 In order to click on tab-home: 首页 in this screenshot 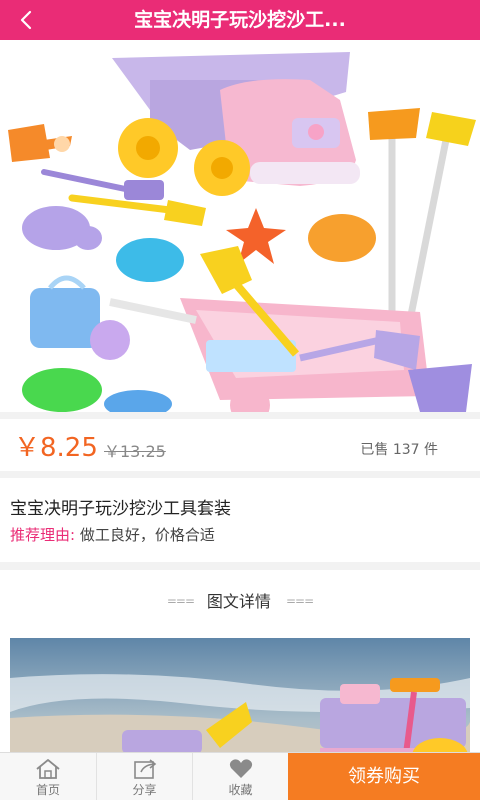, I will do `click(48, 776)`.